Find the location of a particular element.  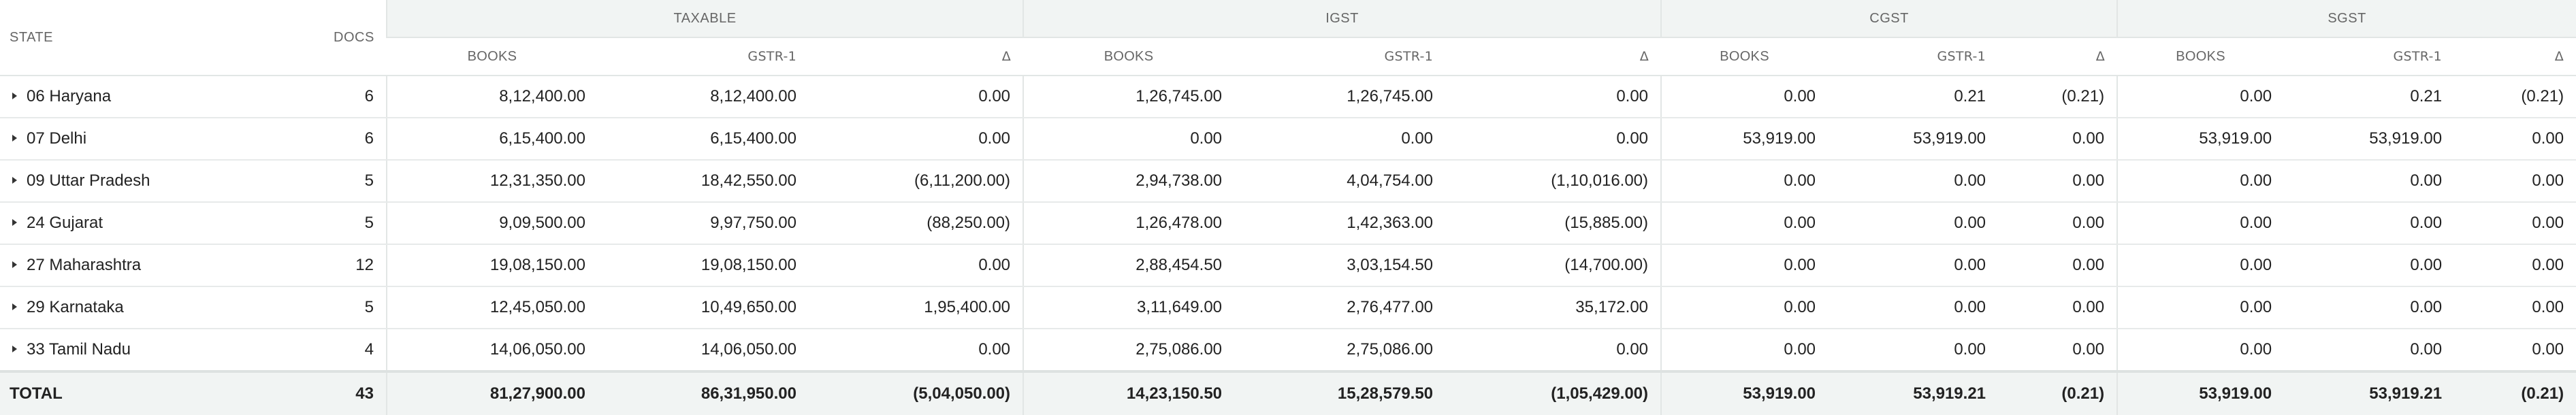

taxable-gstr1-cell: 9,97,750.00 is located at coordinates (704, 223).